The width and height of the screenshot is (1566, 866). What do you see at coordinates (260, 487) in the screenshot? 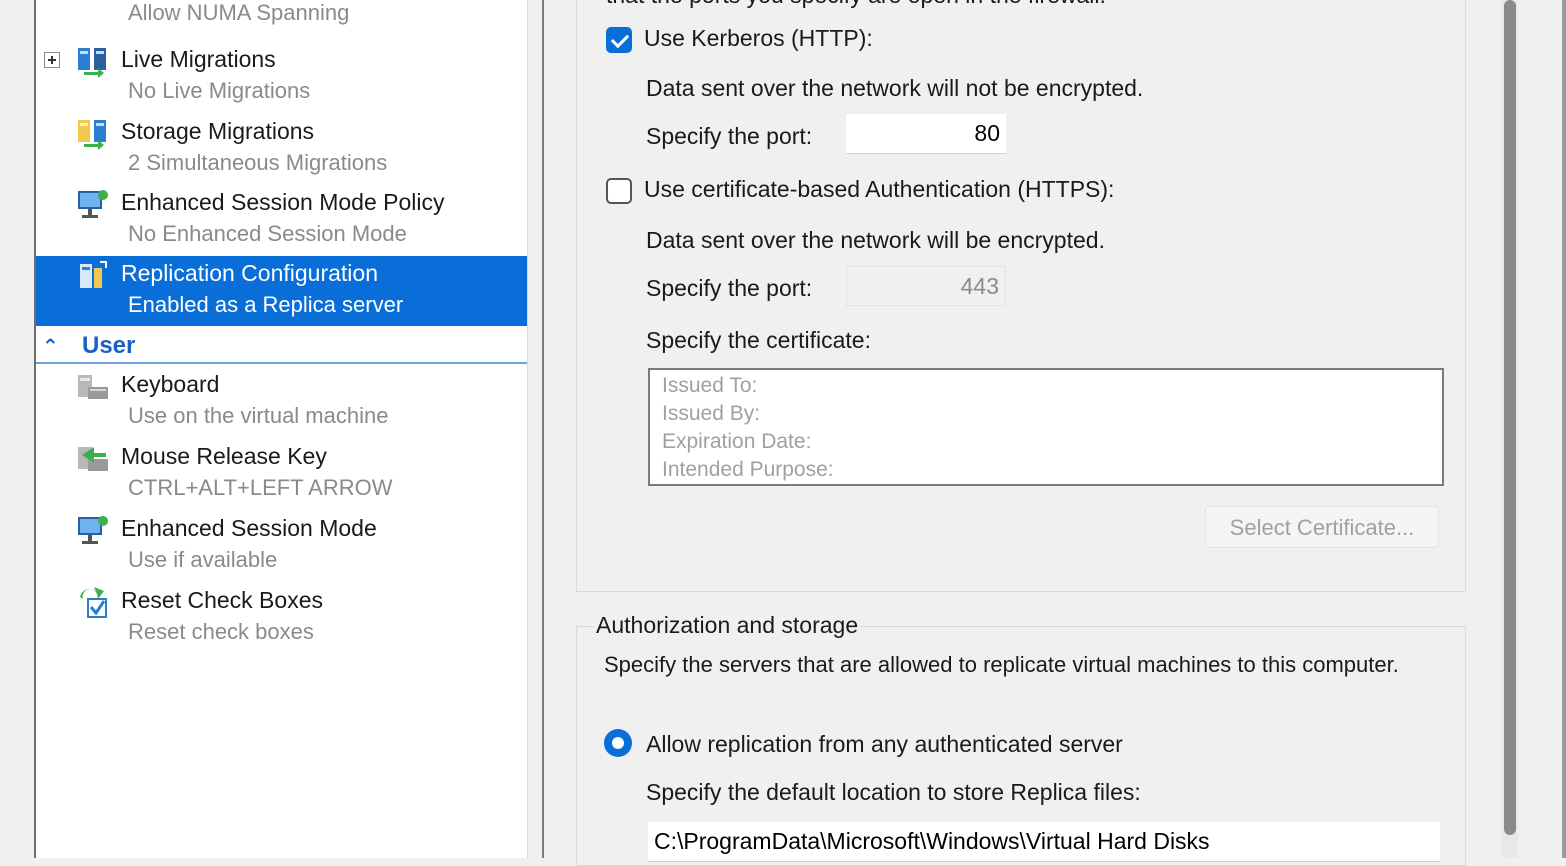
I see `tree-item-sub: CTRL+ALT+LEFT ARROW` at bounding box center [260, 487].